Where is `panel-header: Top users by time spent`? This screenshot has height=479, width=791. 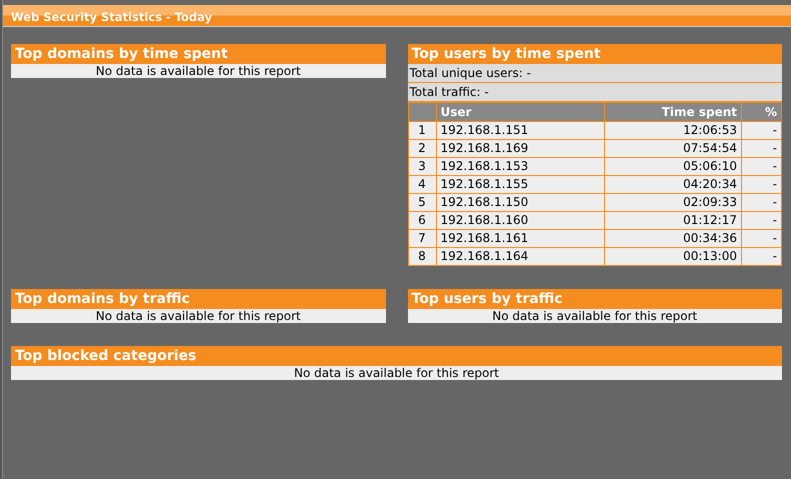
panel-header: Top users by time spent is located at coordinates (595, 54).